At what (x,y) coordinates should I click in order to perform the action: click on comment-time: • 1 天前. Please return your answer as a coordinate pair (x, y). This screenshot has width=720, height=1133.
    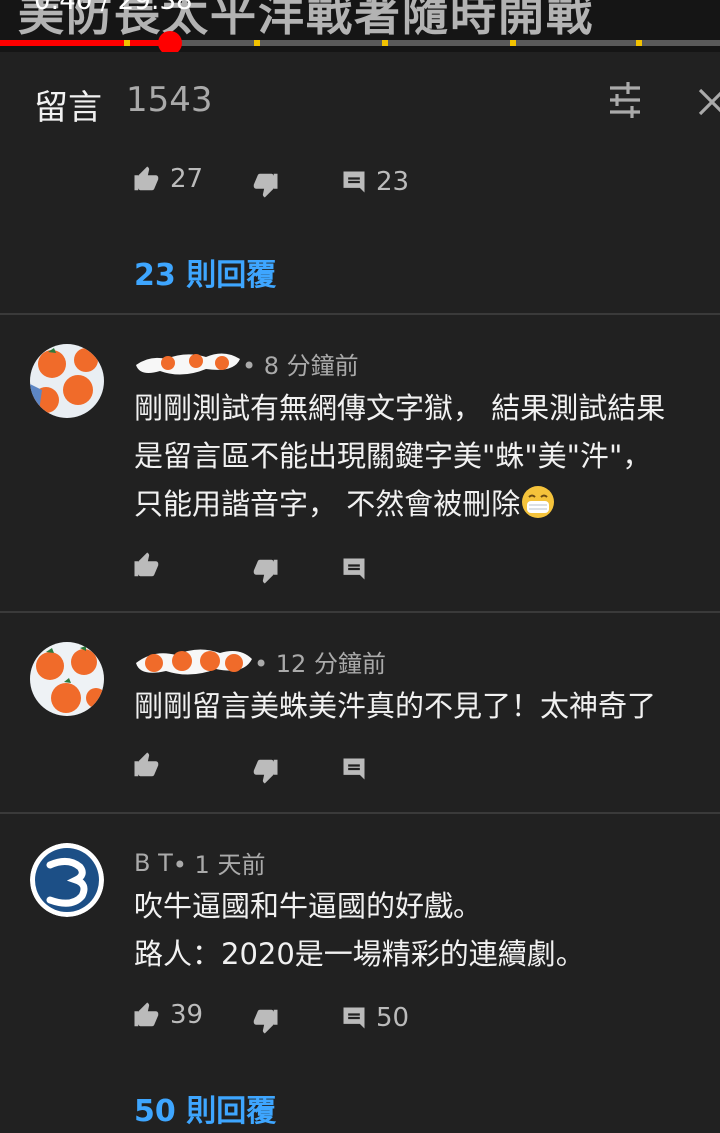
    Looking at the image, I should click on (219, 865).